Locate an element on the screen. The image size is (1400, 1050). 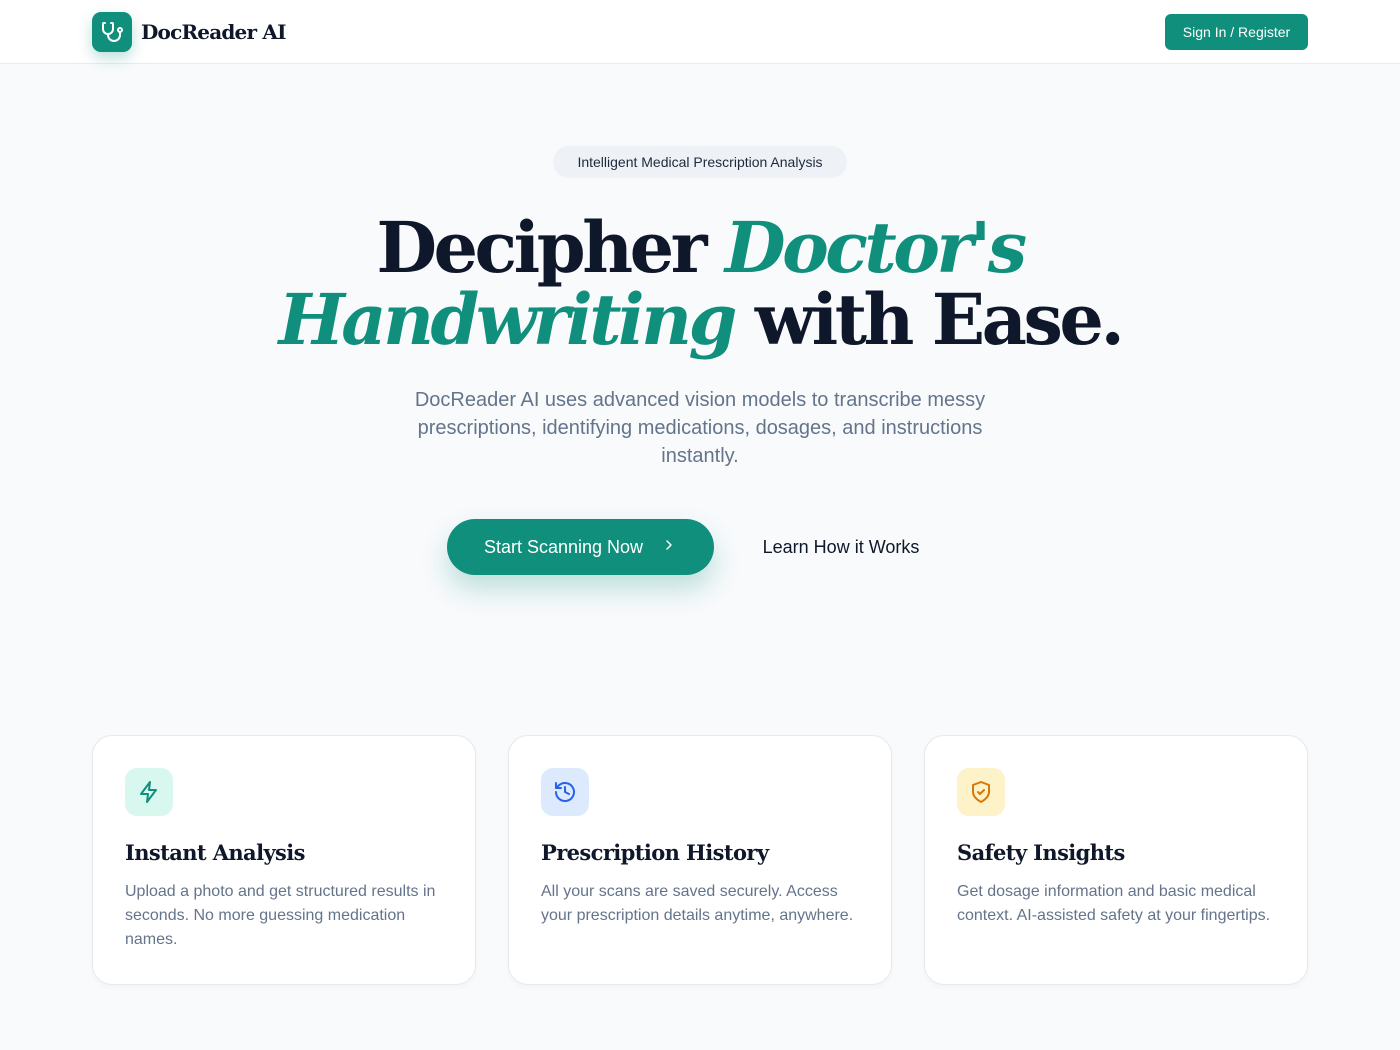
headline-accent-1: Doctor's is located at coordinates (875, 247).